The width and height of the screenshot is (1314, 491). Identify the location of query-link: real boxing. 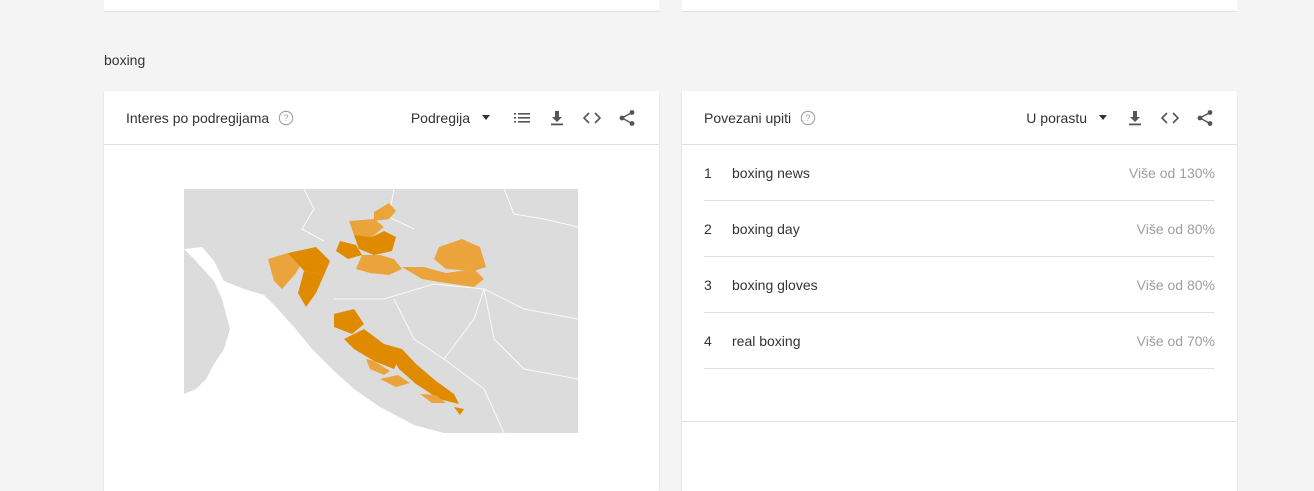
(766, 341).